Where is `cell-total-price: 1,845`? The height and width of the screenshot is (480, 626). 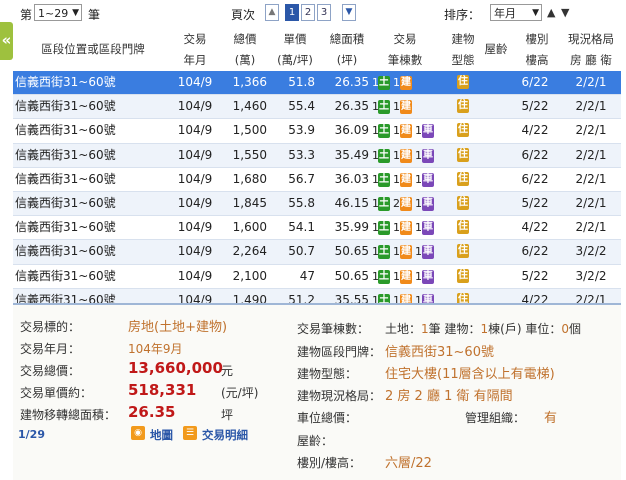
cell-total-price: 1,845 is located at coordinates (249, 202).